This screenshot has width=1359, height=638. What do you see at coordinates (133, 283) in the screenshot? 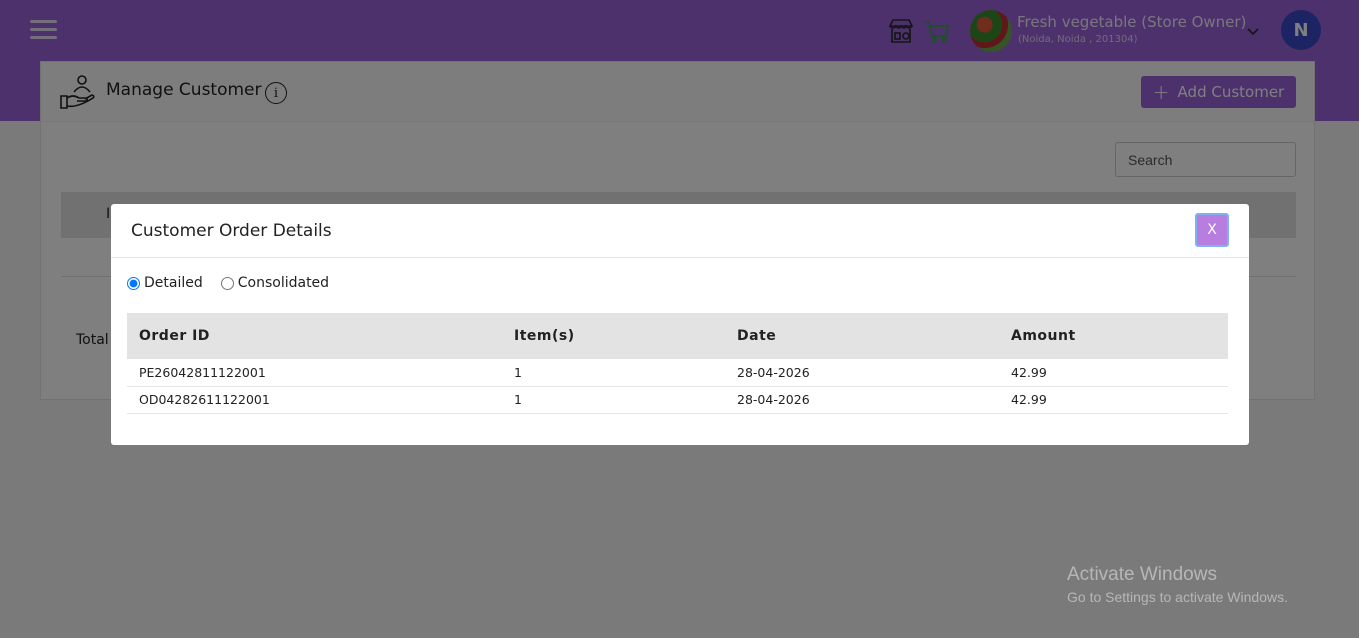
I see `radio-detailed-input` at bounding box center [133, 283].